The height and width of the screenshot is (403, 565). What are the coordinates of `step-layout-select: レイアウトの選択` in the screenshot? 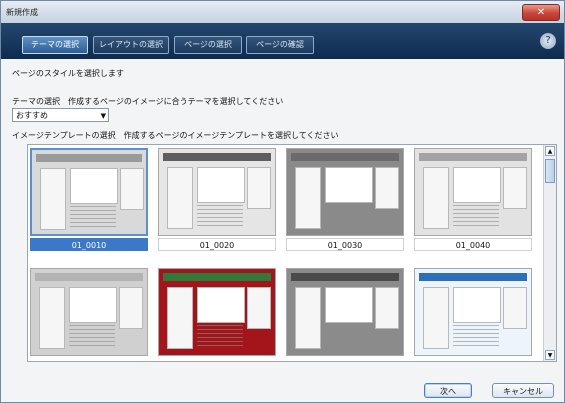 It's located at (131, 45).